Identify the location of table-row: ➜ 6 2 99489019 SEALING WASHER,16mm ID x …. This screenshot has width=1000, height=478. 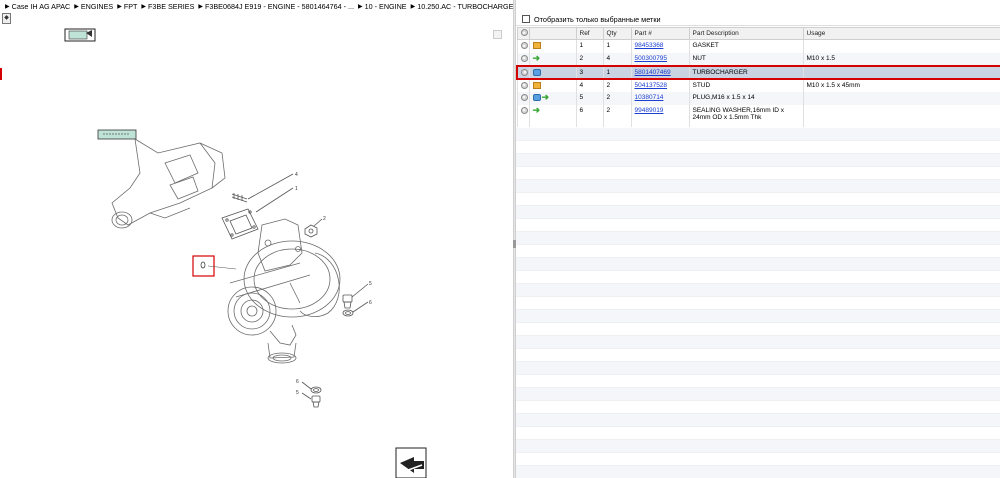
(758, 115).